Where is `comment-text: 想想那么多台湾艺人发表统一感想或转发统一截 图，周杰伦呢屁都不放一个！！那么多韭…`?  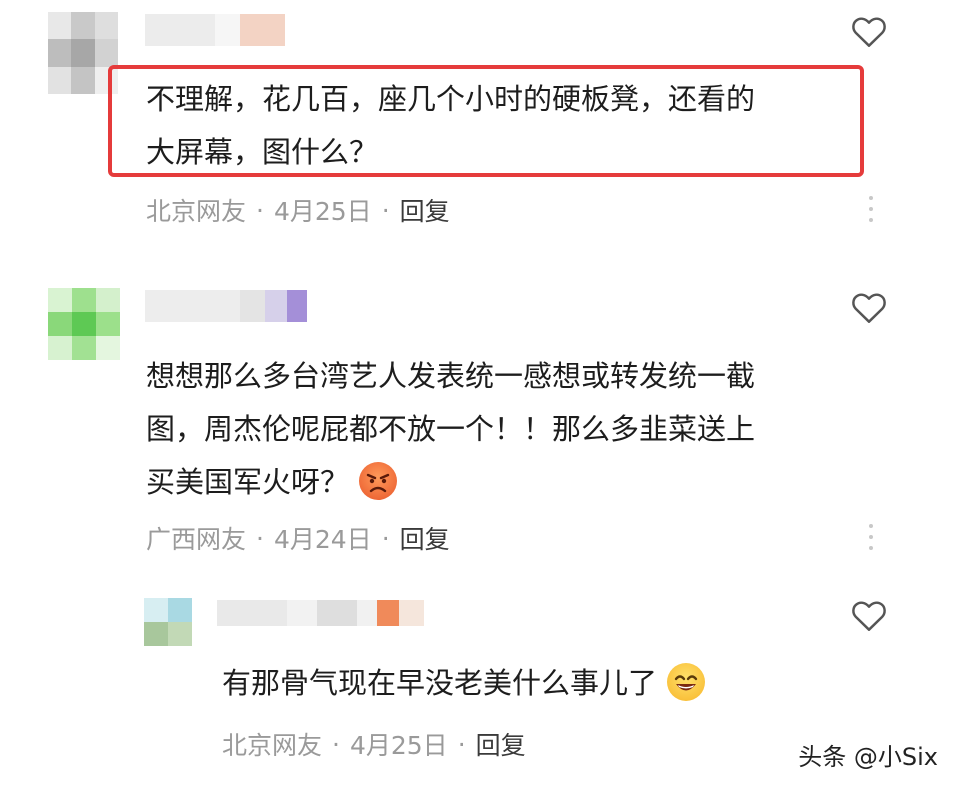 comment-text: 想想那么多台湾艺人发表统一感想或转发统一截 图，周杰伦呢屁都不放一个！！那么多韭… is located at coordinates (451, 429).